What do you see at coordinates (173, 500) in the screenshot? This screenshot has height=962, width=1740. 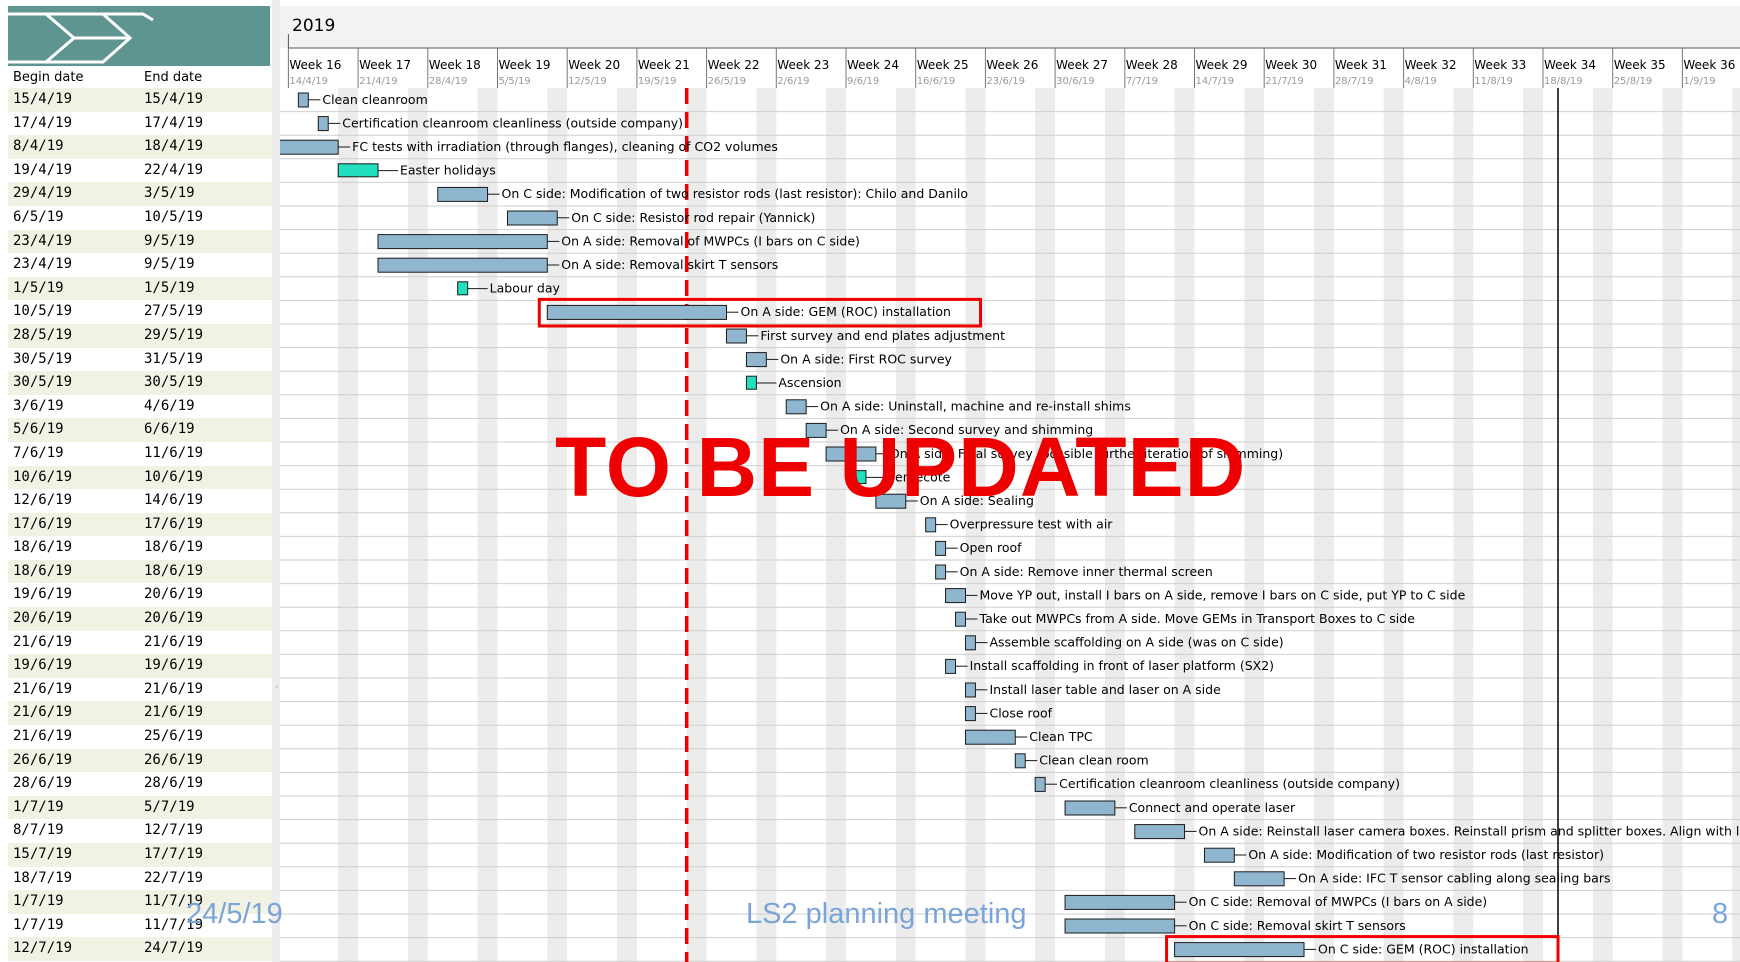 I see `end-date-cell: 14/6/19` at bounding box center [173, 500].